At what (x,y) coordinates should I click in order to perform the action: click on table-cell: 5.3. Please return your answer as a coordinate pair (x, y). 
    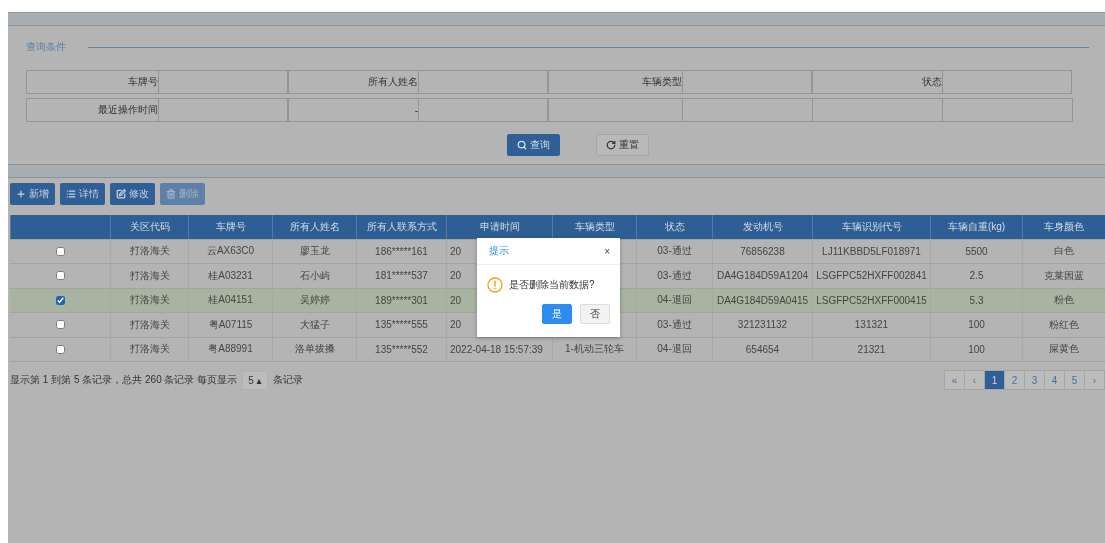
    Looking at the image, I should click on (976, 300).